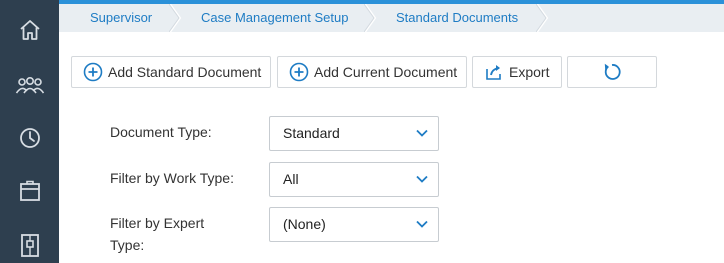 This screenshot has width=724, height=263. I want to click on breadcrumb-case-management-setup: Case Management Setup, so click(274, 18).